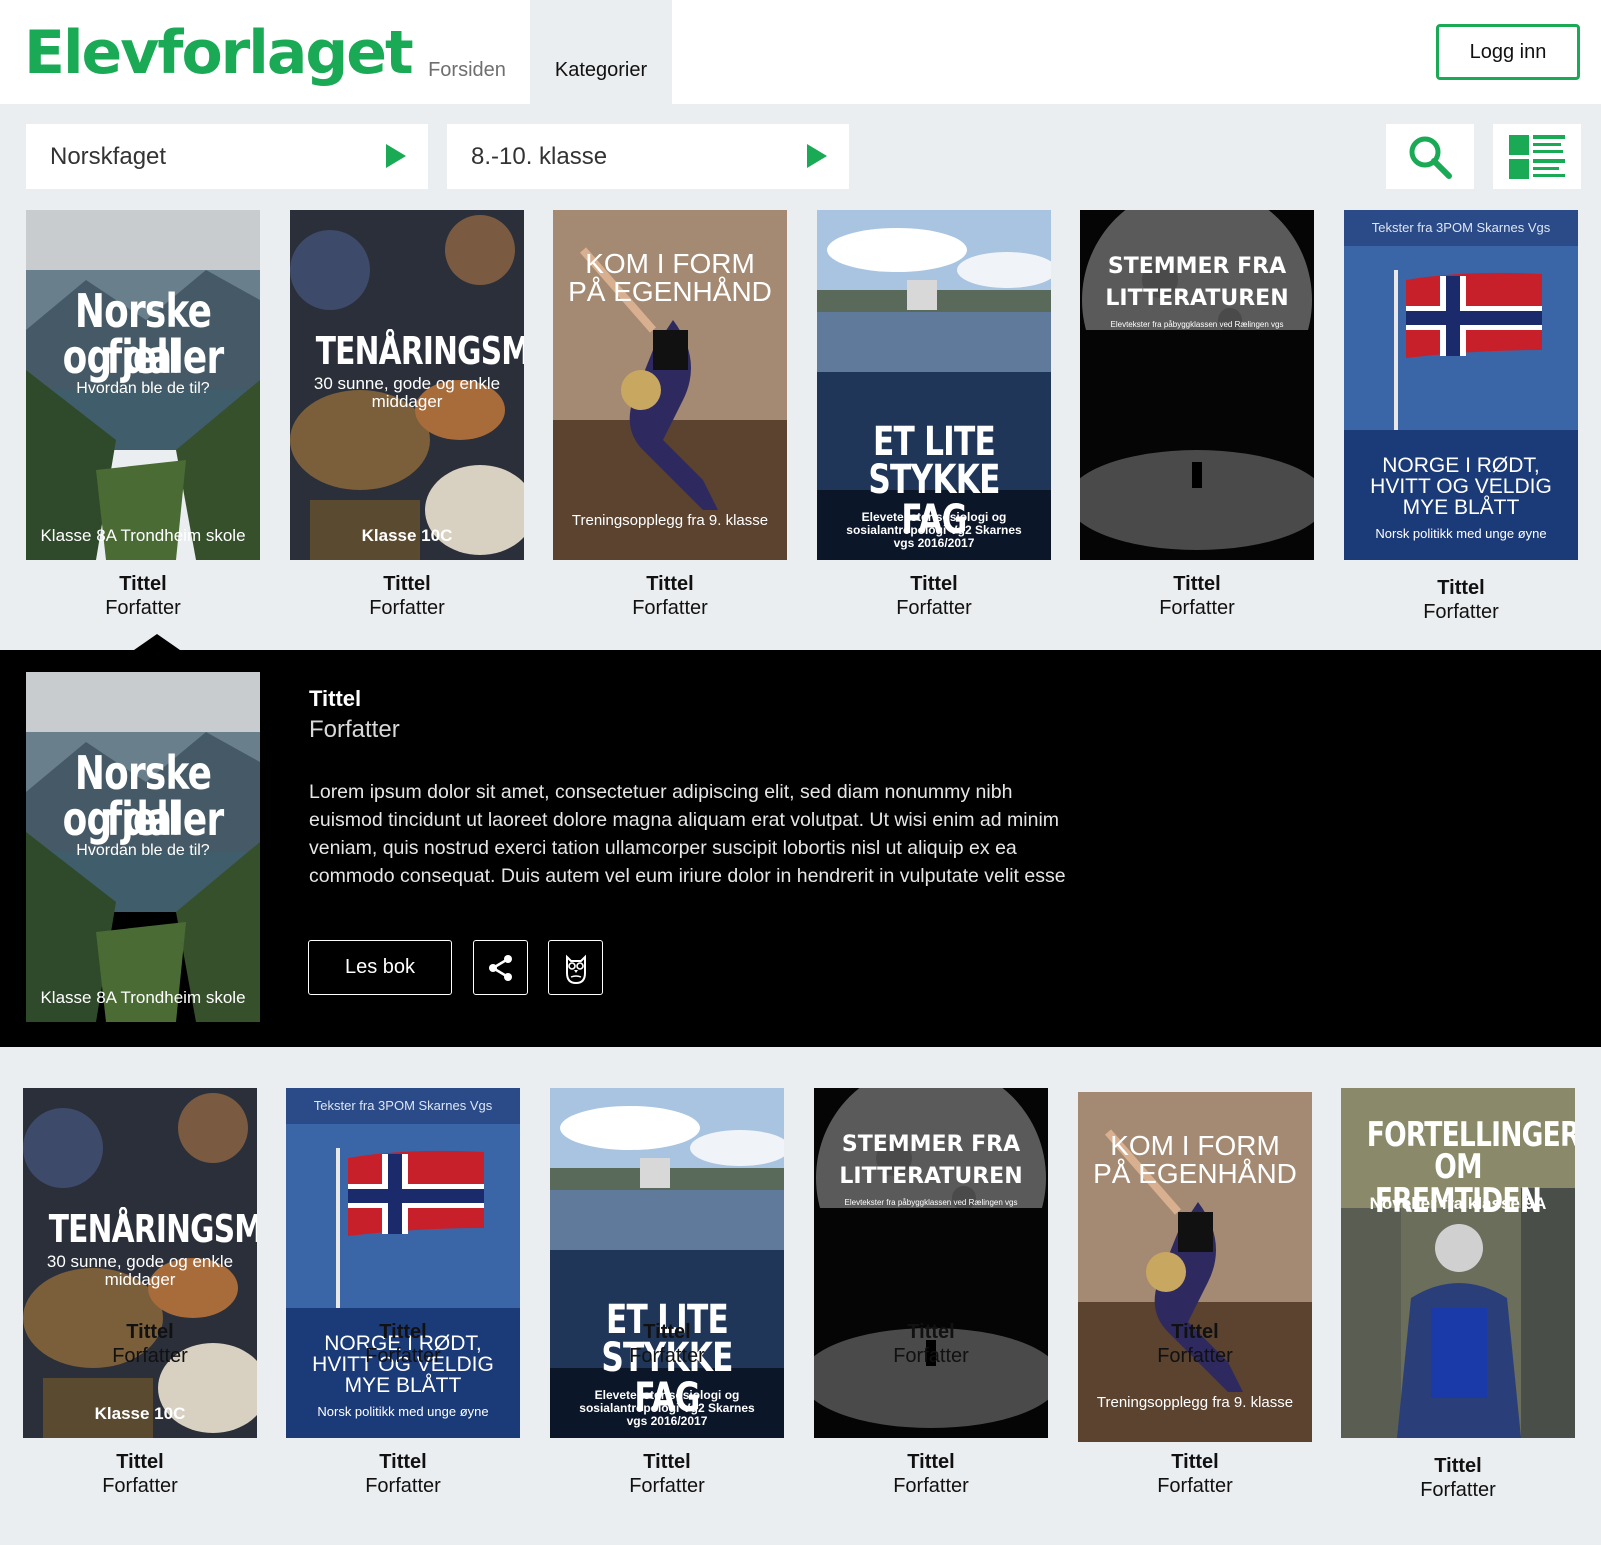  Describe the element at coordinates (140, 1413) in the screenshot. I see `cover-footer: Klasse 10C` at that location.